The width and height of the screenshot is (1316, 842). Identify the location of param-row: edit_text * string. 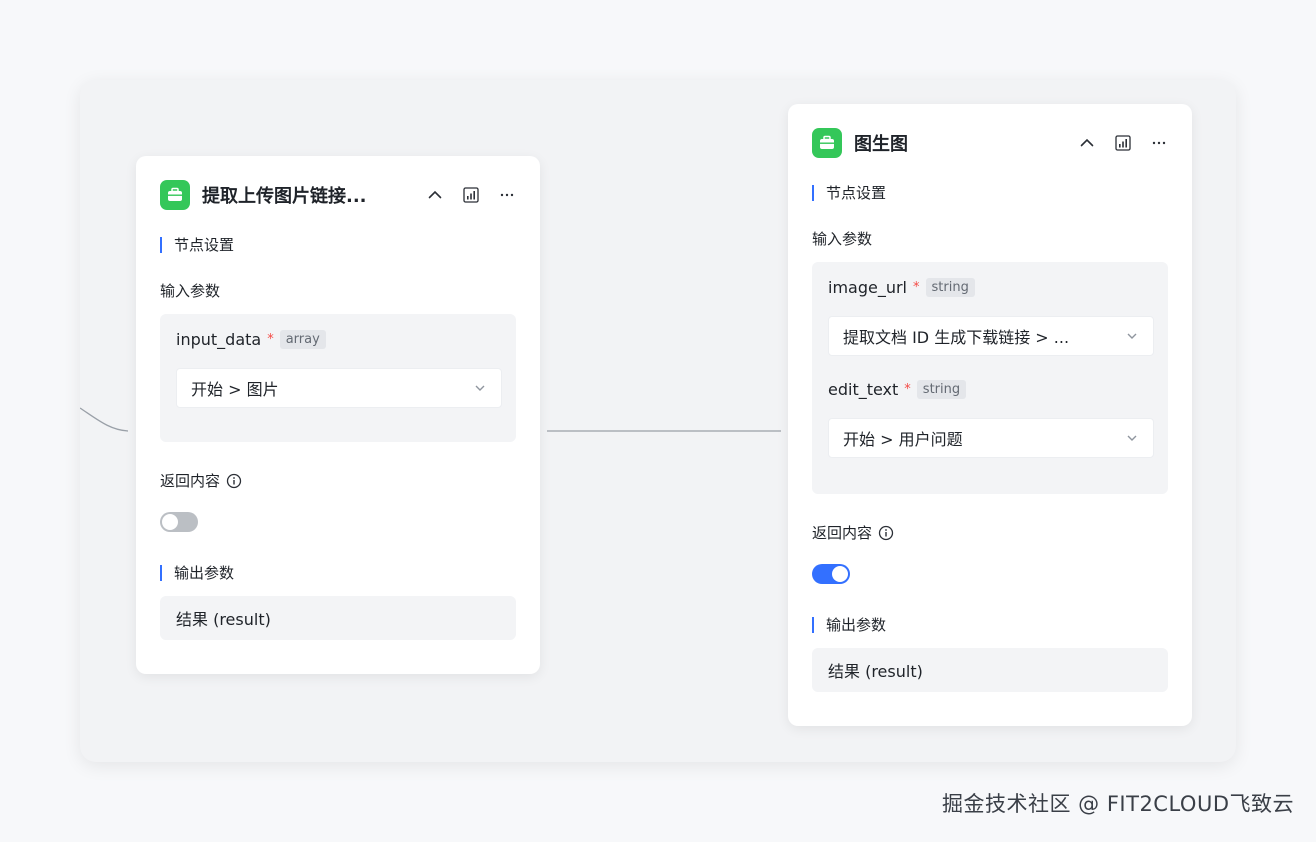
(897, 389).